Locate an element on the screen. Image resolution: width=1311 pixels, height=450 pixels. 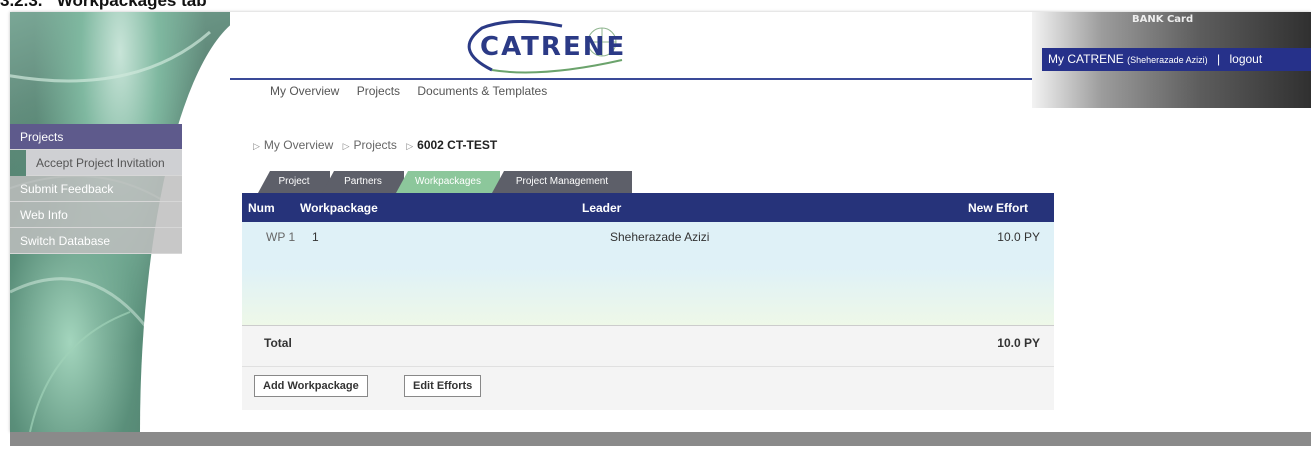
header-divider is located at coordinates (640, 79).